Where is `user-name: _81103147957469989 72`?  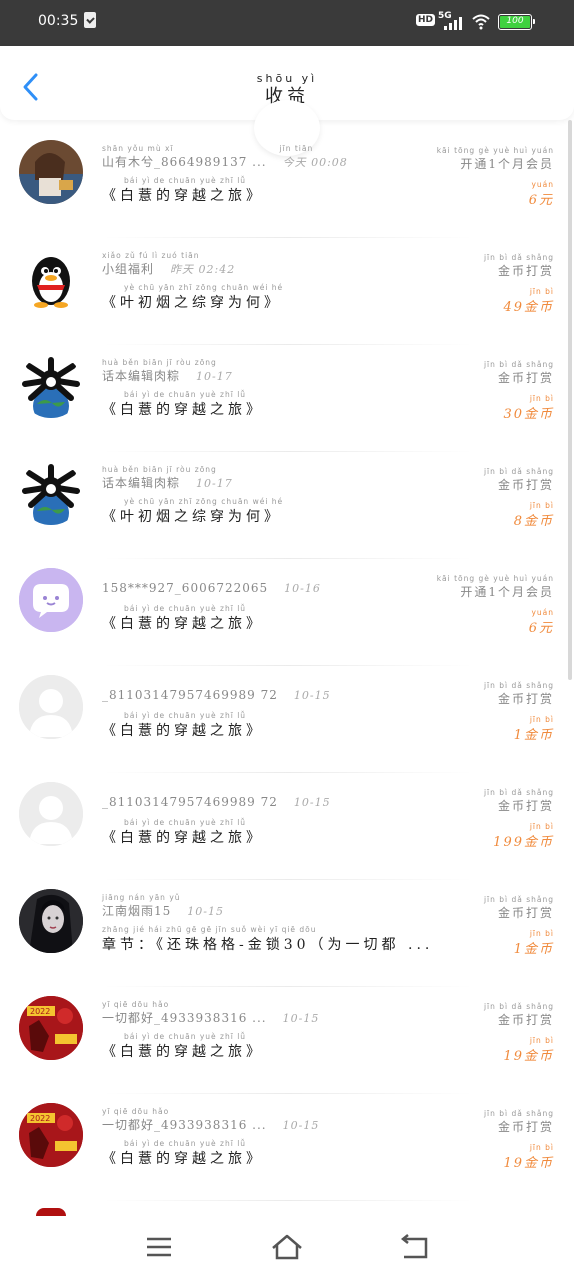 user-name: _81103147957469989 72 is located at coordinates (190, 802).